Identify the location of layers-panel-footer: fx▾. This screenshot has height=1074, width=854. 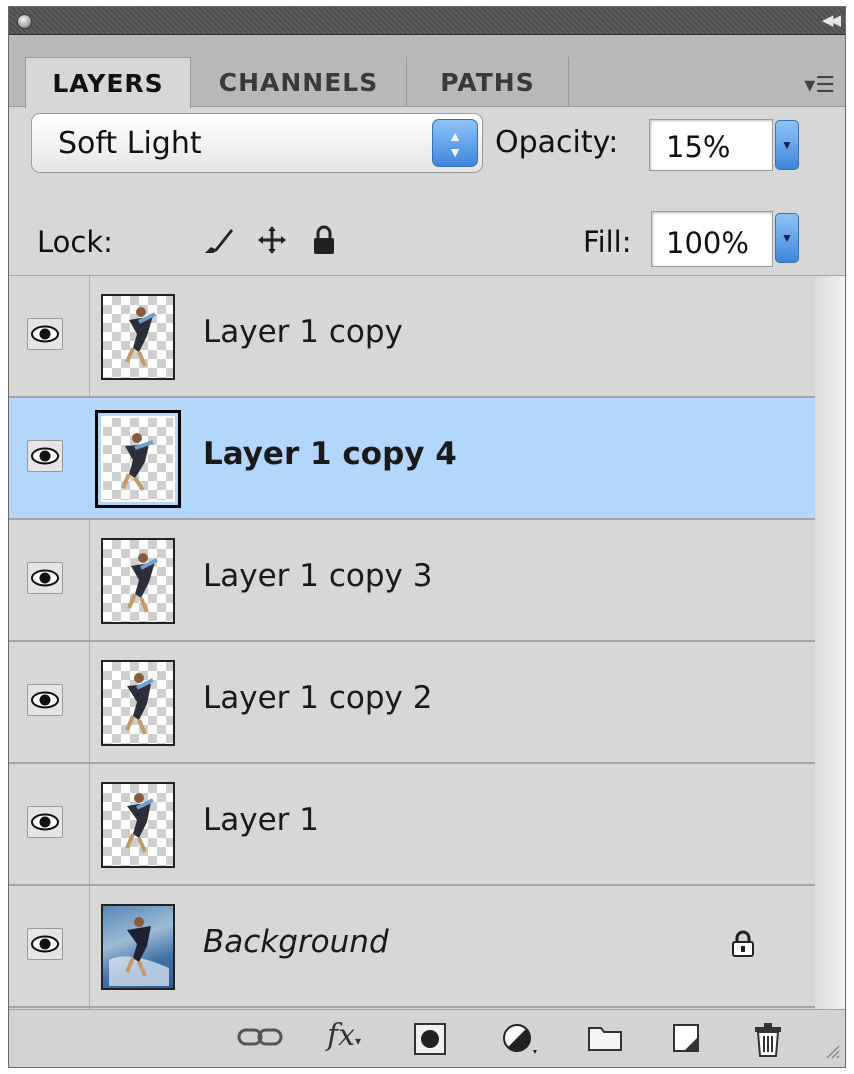
(427, 1038).